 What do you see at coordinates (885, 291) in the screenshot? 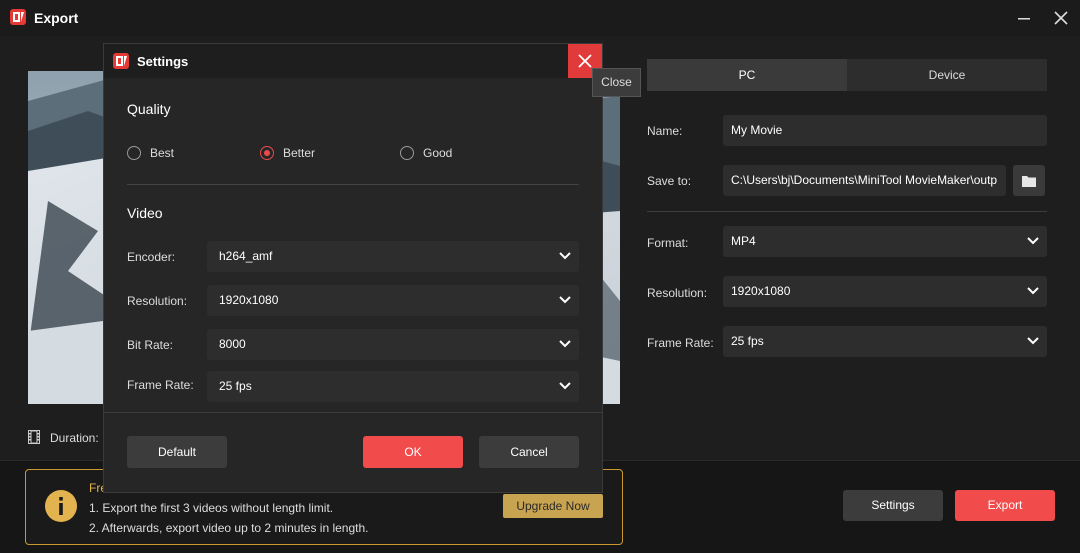
I see `resolution-select: 1920x1080` at bounding box center [885, 291].